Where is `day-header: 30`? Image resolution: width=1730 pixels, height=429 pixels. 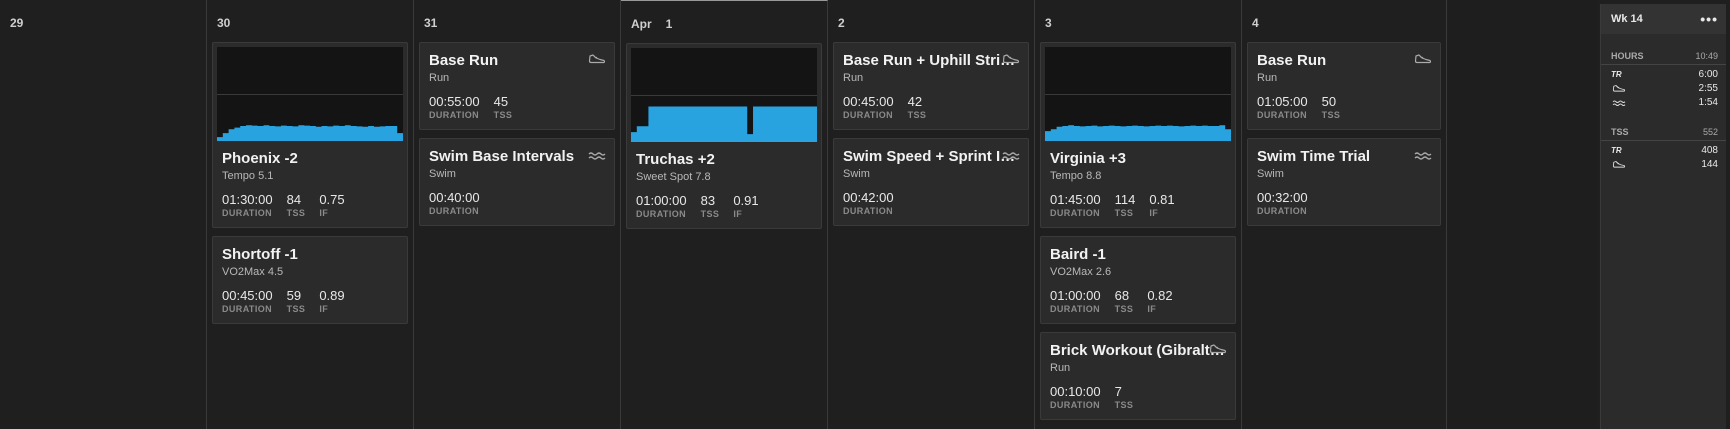 day-header: 30 is located at coordinates (310, 21).